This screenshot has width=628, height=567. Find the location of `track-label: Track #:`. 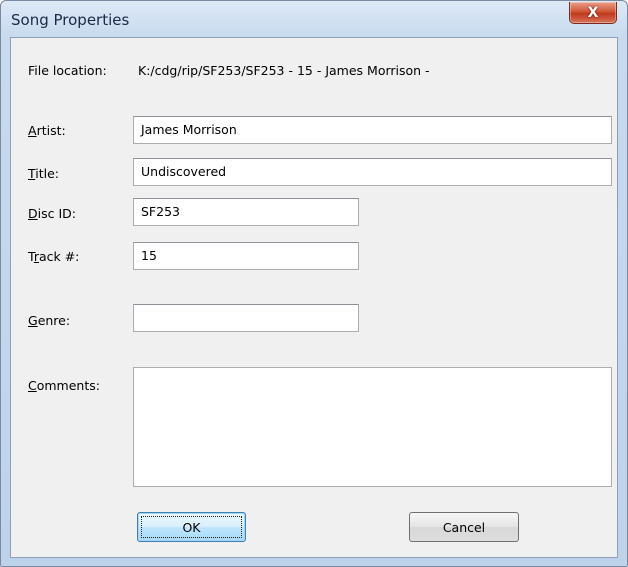

track-label: Track #: is located at coordinates (53, 256).